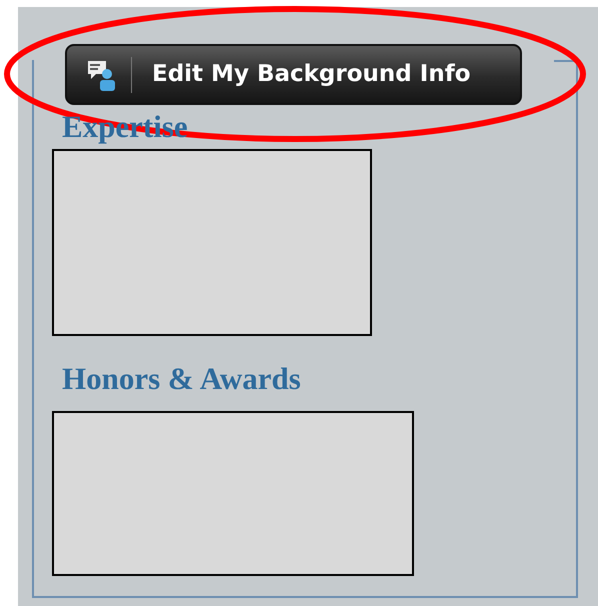  I want to click on edit-background-button: Edit My Background Info, so click(293, 74).